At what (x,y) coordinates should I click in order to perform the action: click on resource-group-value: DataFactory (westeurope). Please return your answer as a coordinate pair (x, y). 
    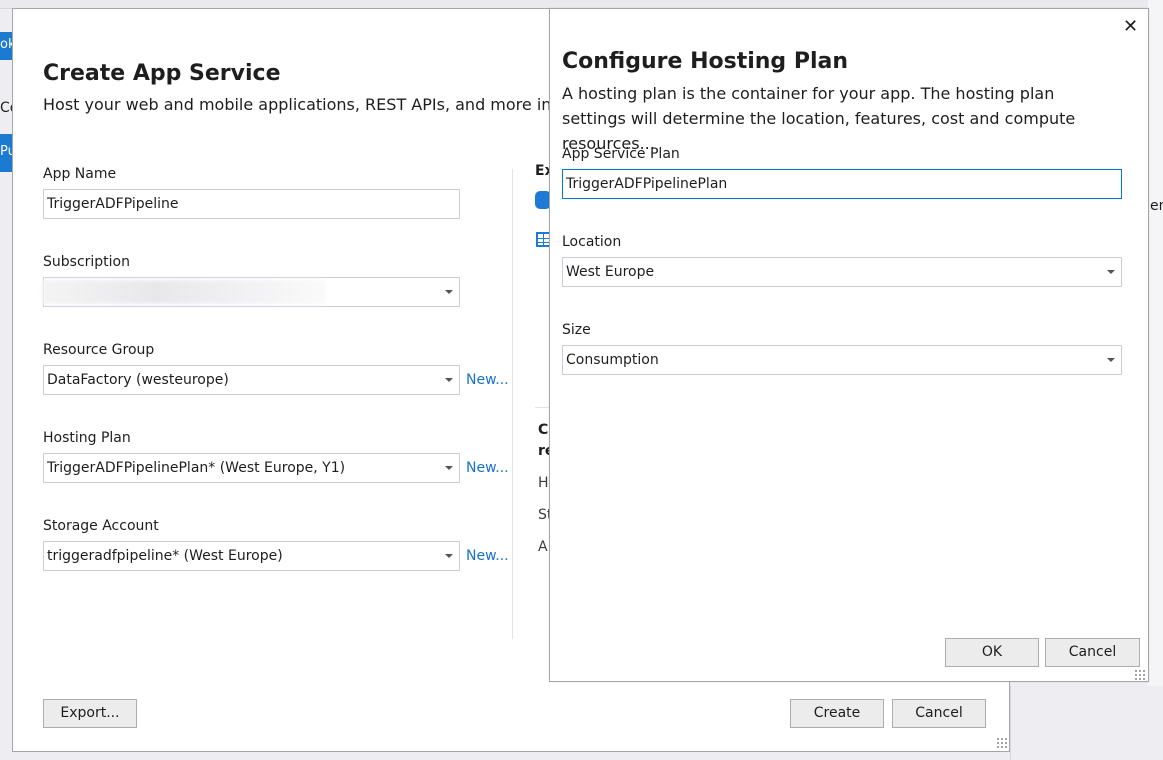
    Looking at the image, I should click on (138, 380).